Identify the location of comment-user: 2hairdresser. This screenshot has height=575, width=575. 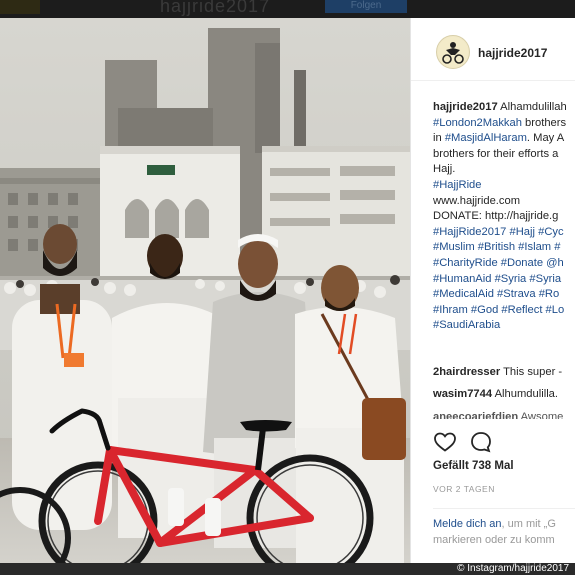
(466, 372).